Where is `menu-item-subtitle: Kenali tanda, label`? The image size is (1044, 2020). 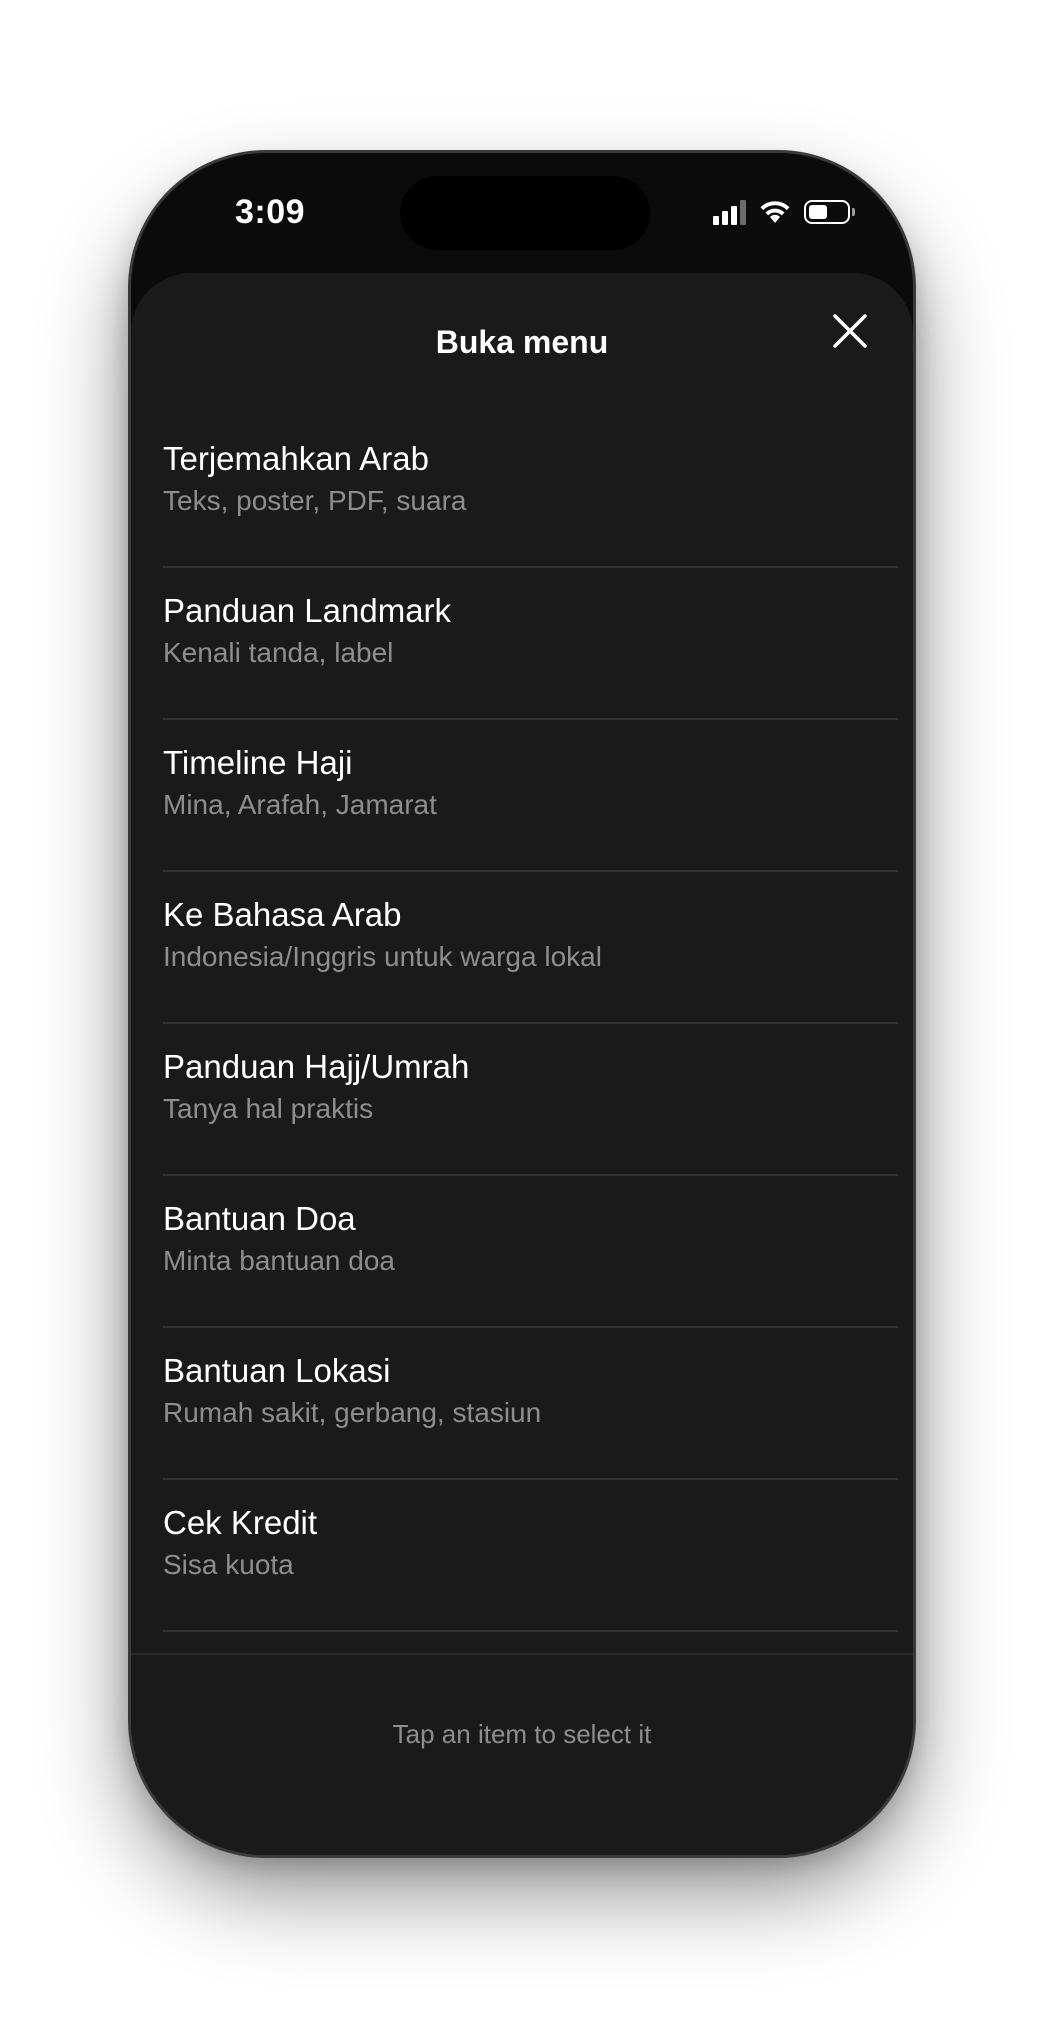 menu-item-subtitle: Kenali tanda, label is located at coordinates (278, 652).